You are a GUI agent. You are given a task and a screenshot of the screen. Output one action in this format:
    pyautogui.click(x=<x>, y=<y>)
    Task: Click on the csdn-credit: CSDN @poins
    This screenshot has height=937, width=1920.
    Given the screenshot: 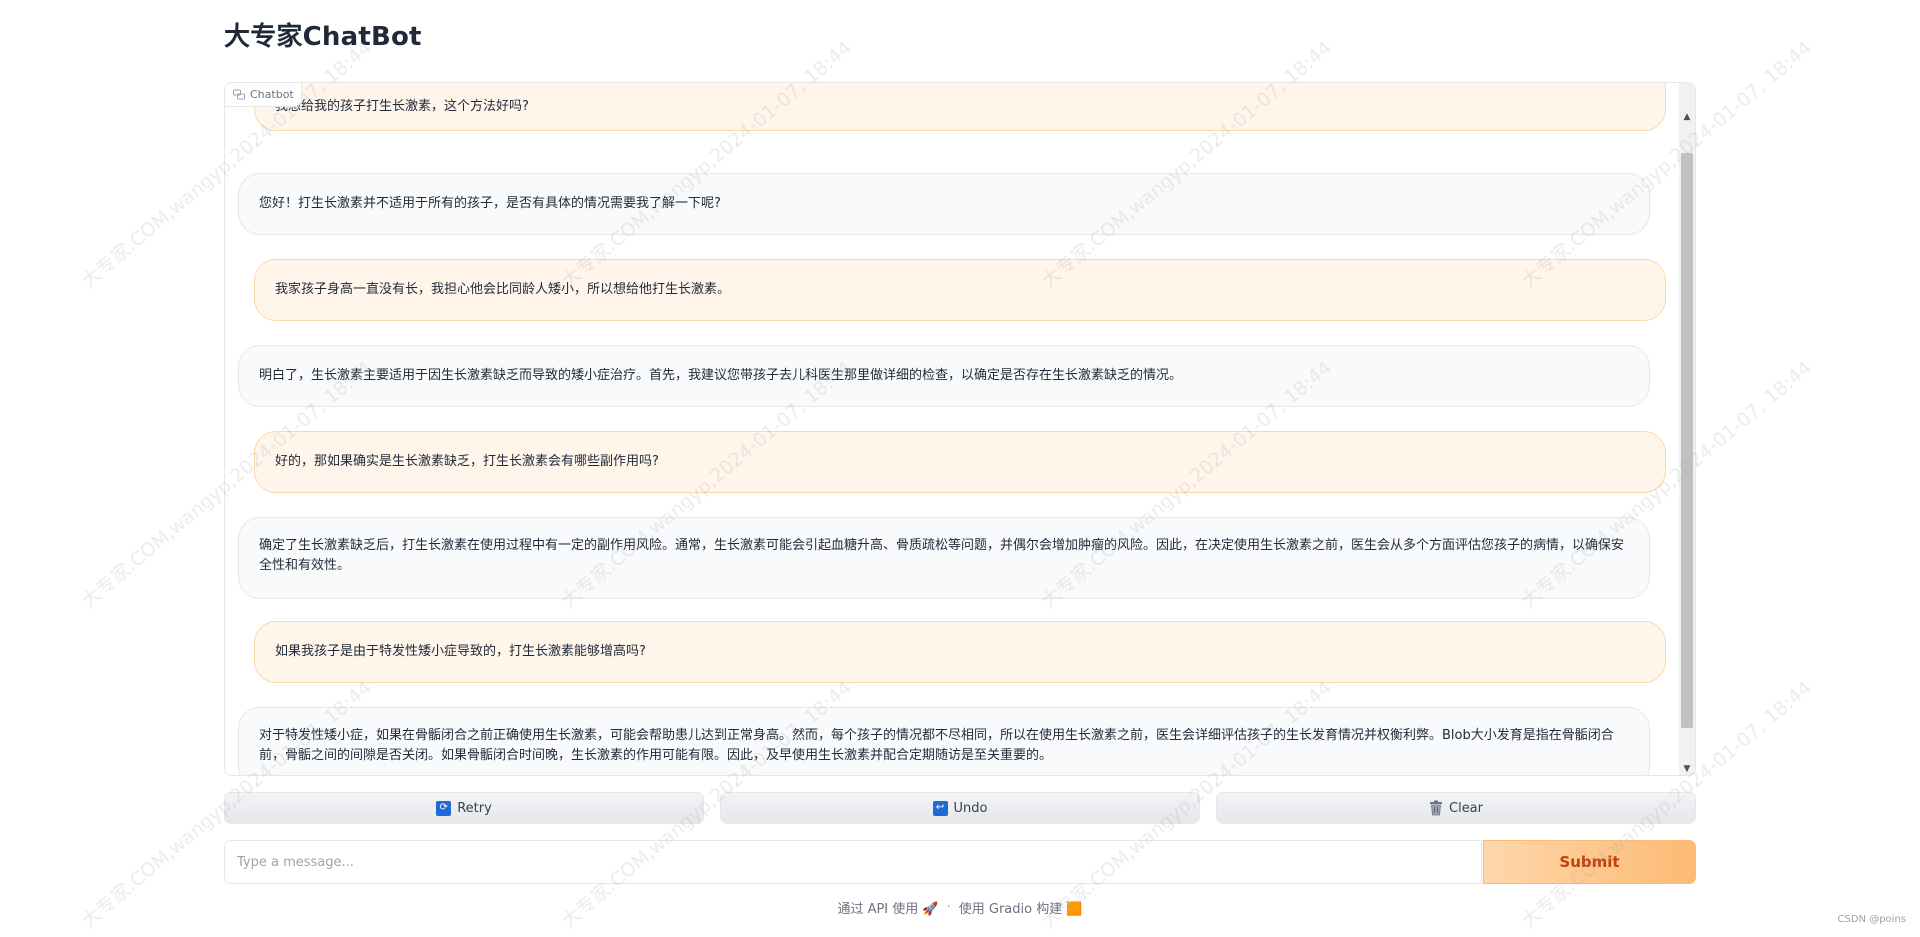 What is the action you would take?
    pyautogui.click(x=1871, y=919)
    